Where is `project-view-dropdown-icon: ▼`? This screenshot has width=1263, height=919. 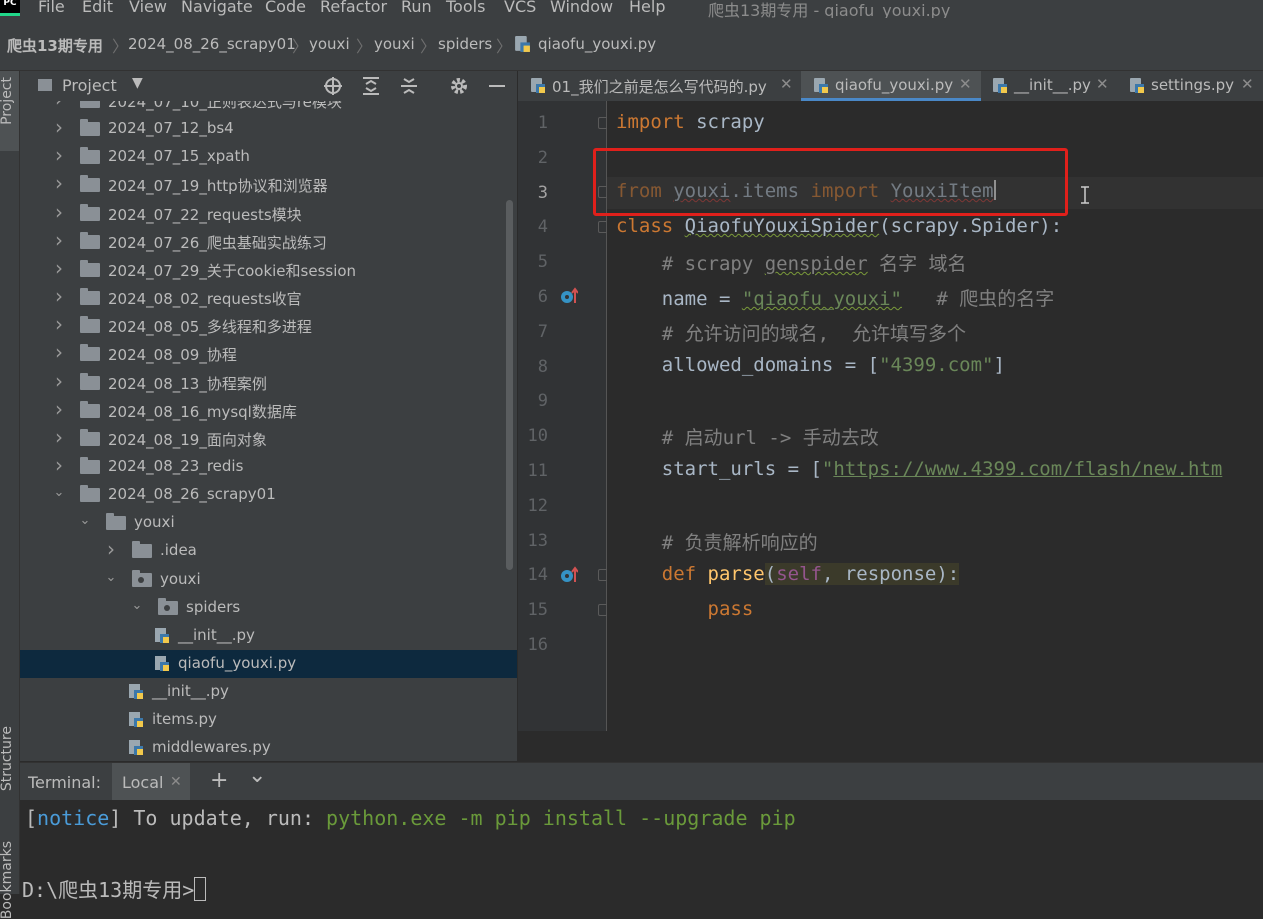
project-view-dropdown-icon: ▼ is located at coordinates (137, 83).